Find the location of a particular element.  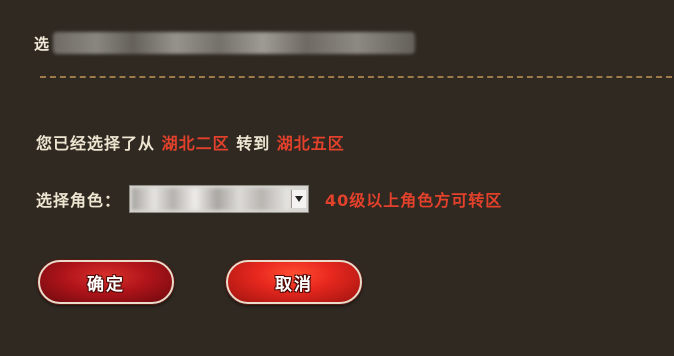

role-select is located at coordinates (219, 199).